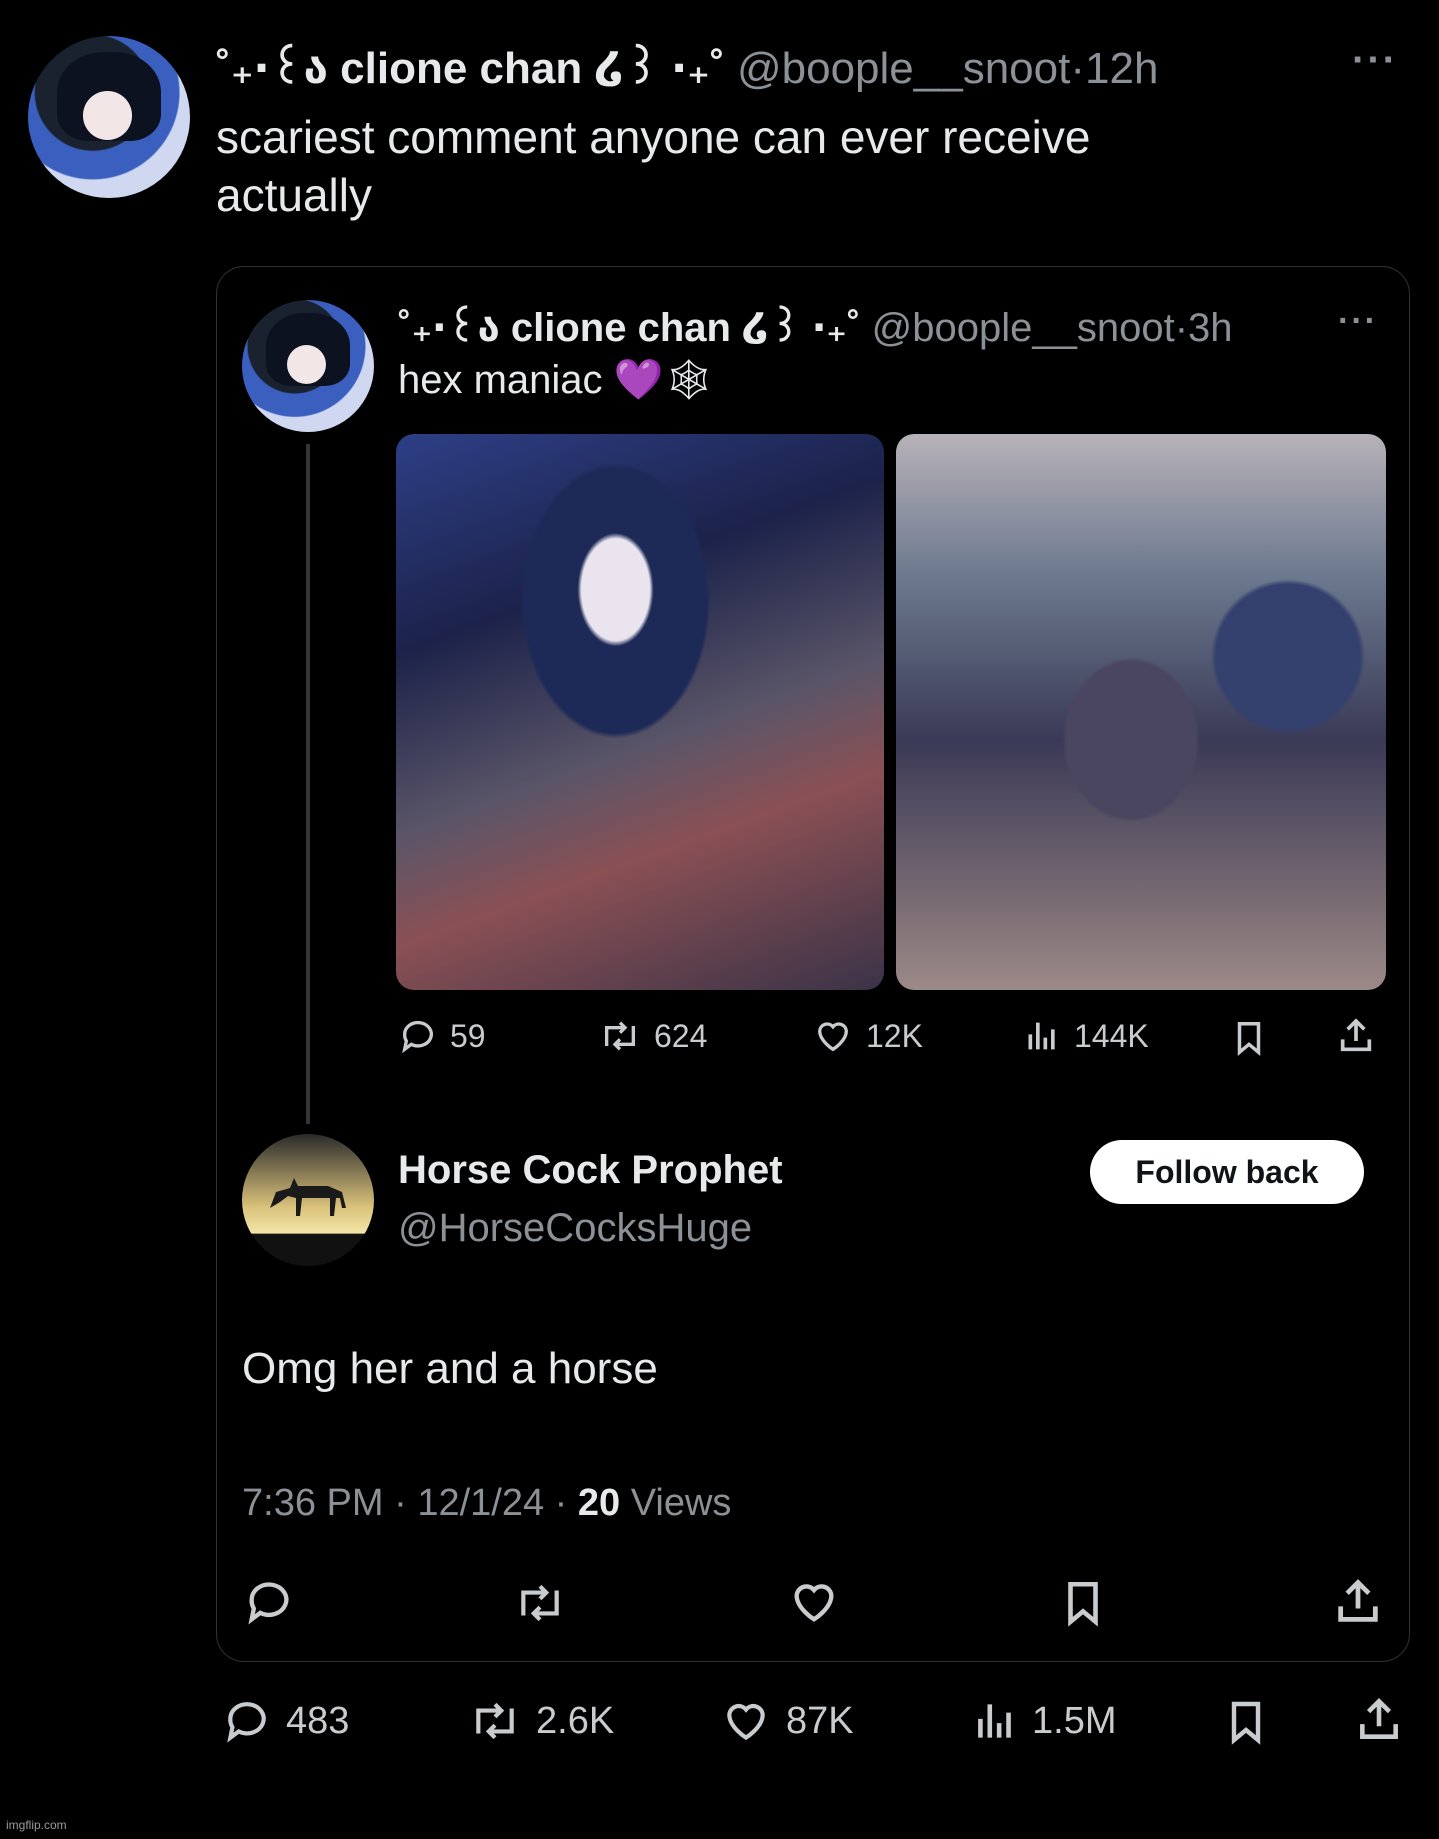 The height and width of the screenshot is (1839, 1439). I want to click on quoted-views-action: 144K, so click(1085, 1036).